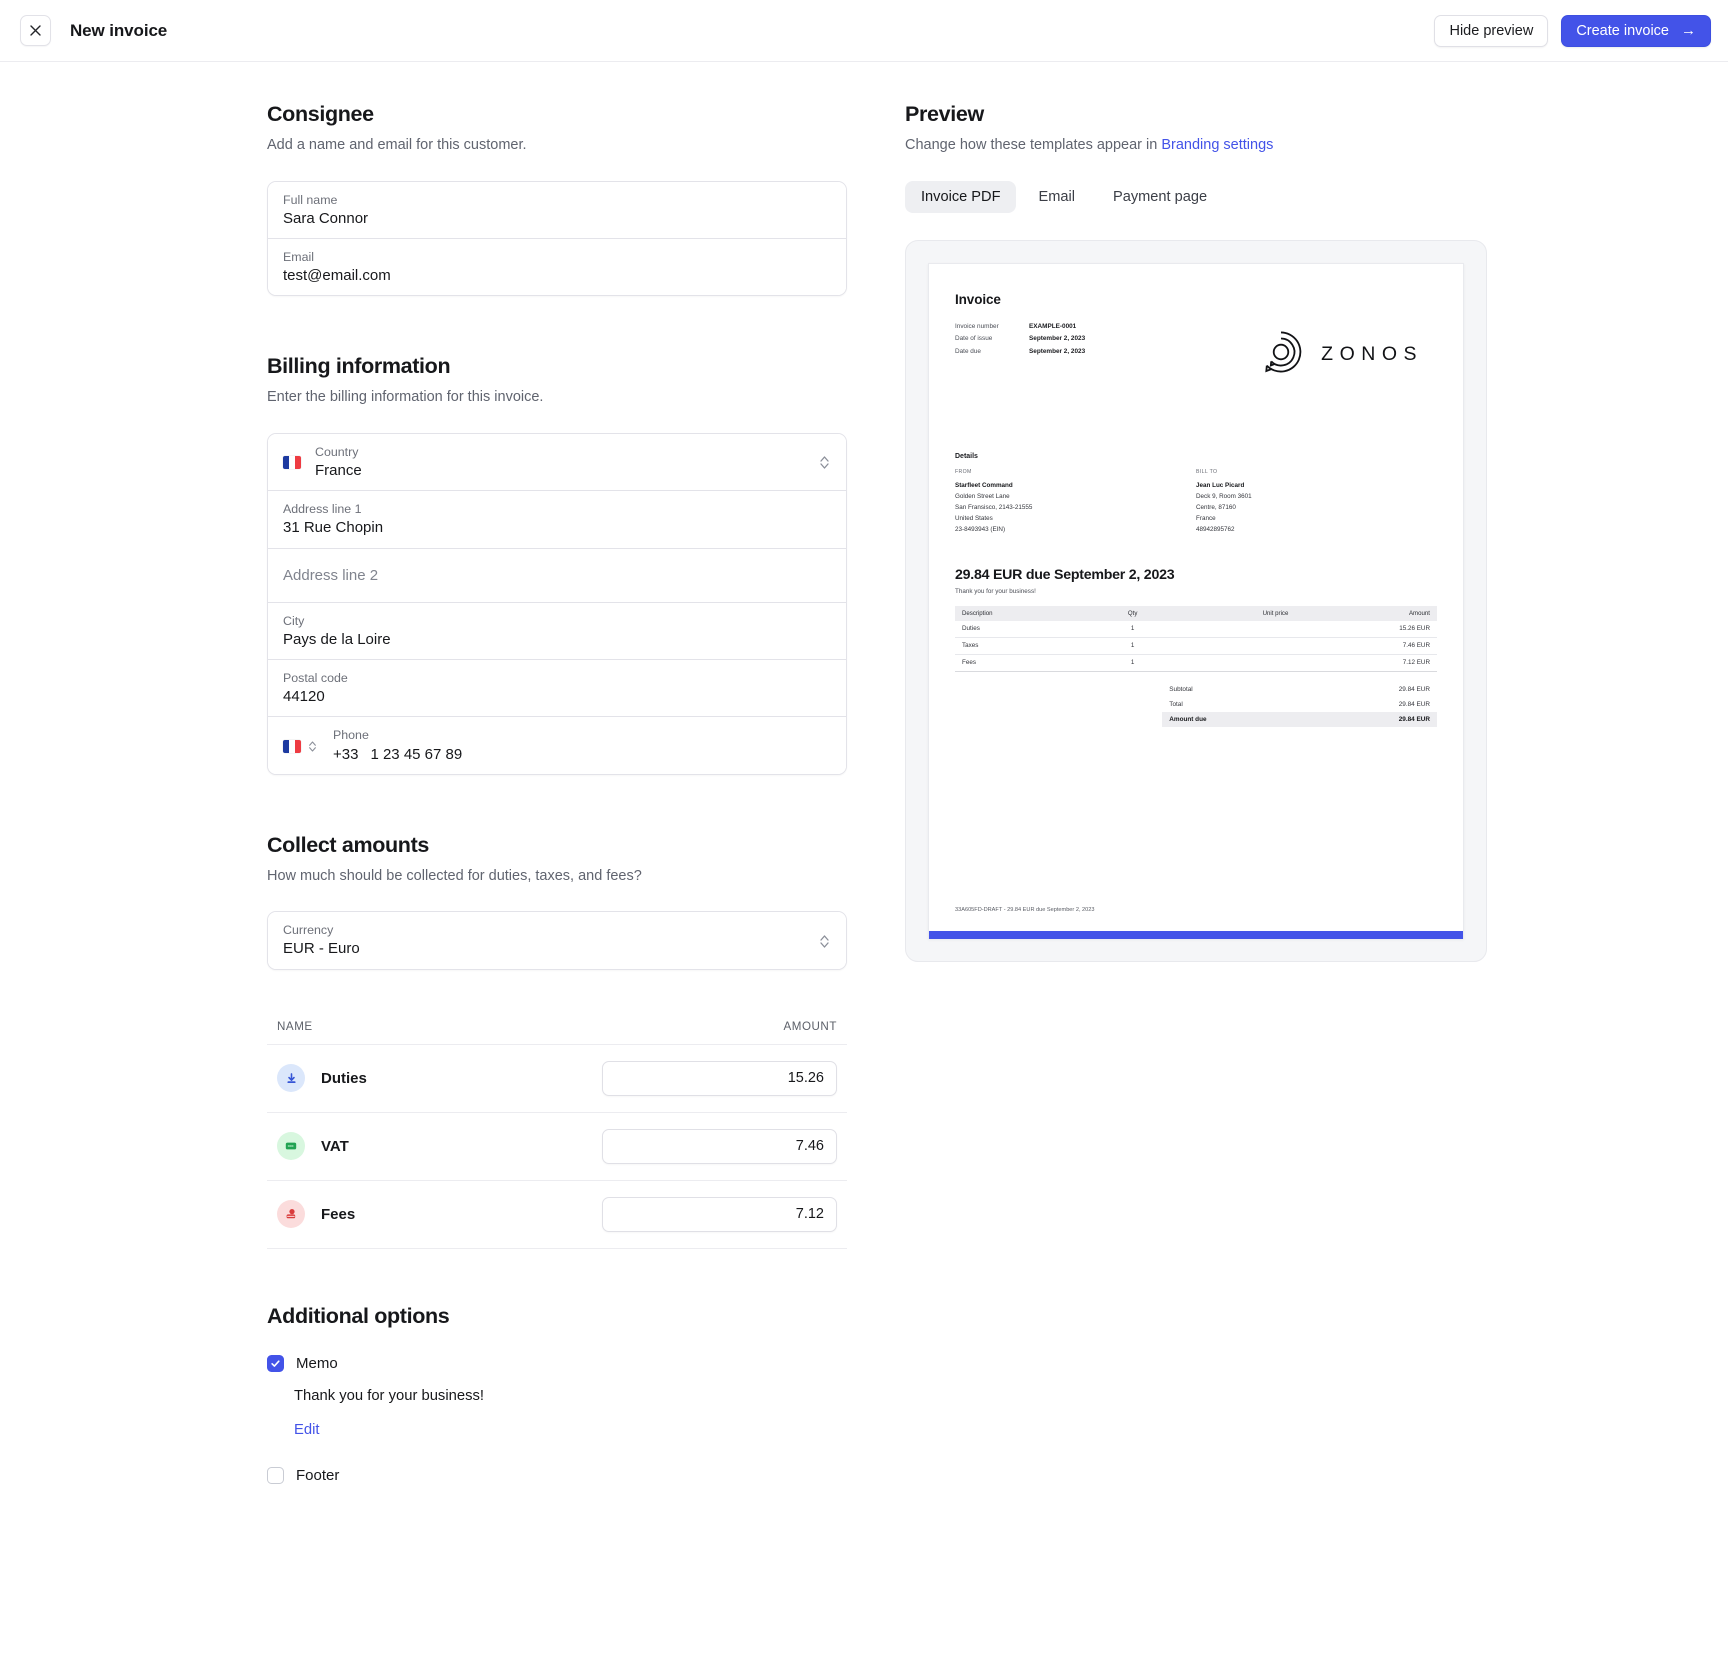 The height and width of the screenshot is (1657, 1728). What do you see at coordinates (291, 1078) in the screenshot?
I see `duties-download-icon` at bounding box center [291, 1078].